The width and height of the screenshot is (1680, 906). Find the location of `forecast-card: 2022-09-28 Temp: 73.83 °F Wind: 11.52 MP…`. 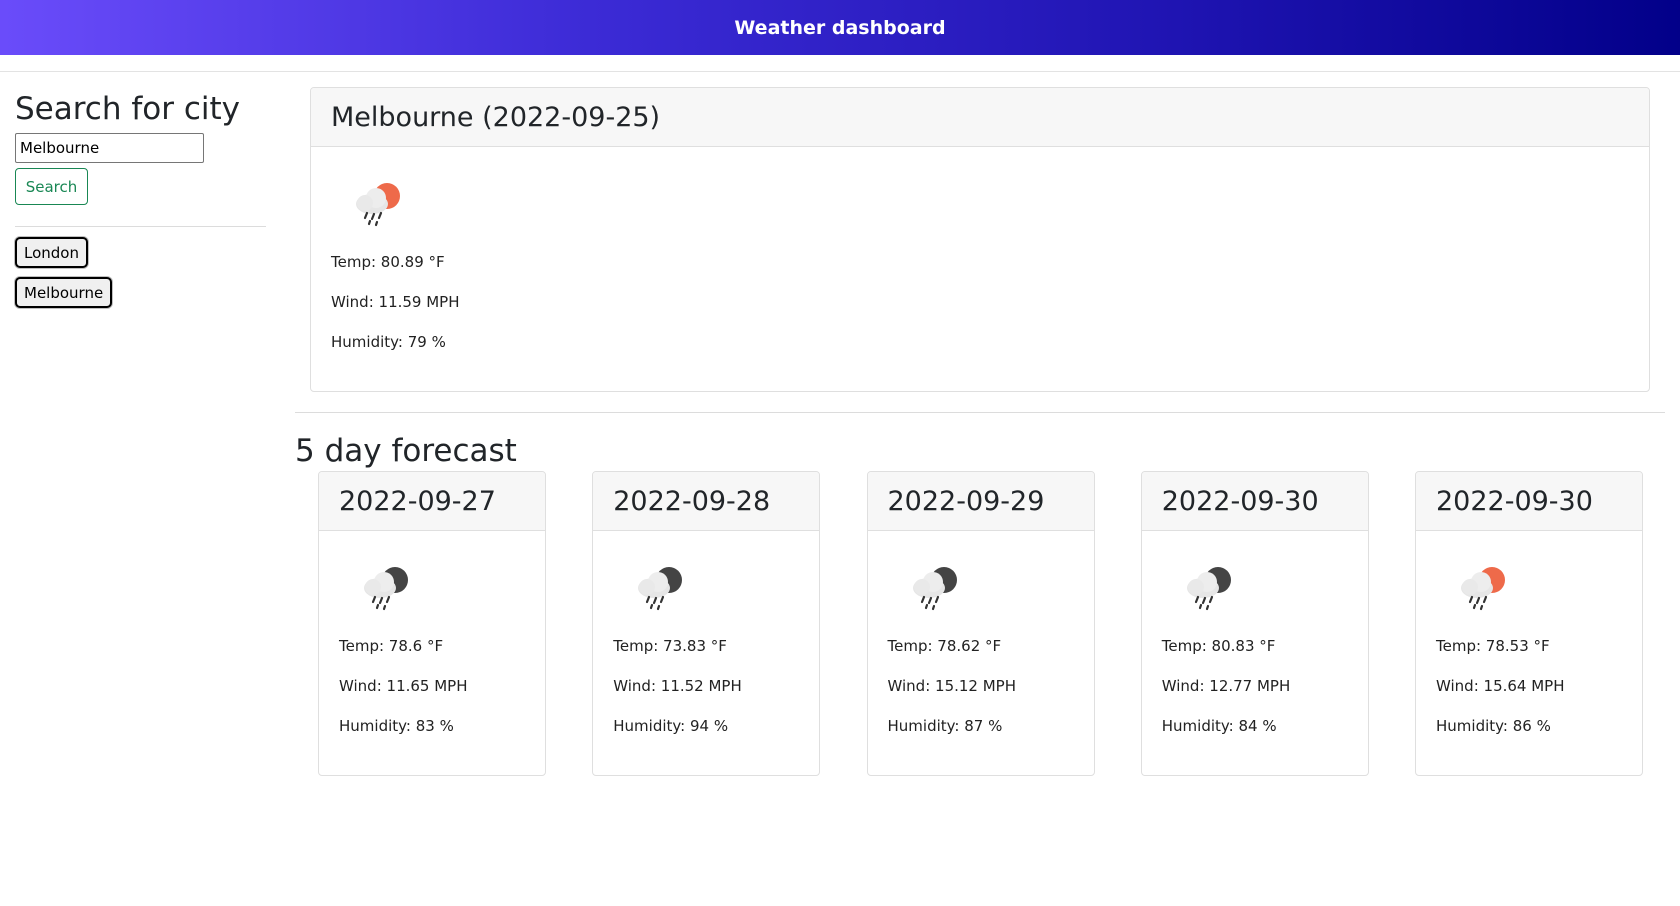

forecast-card: 2022-09-28 Temp: 73.83 °F Wind: 11.52 MP… is located at coordinates (706, 623).